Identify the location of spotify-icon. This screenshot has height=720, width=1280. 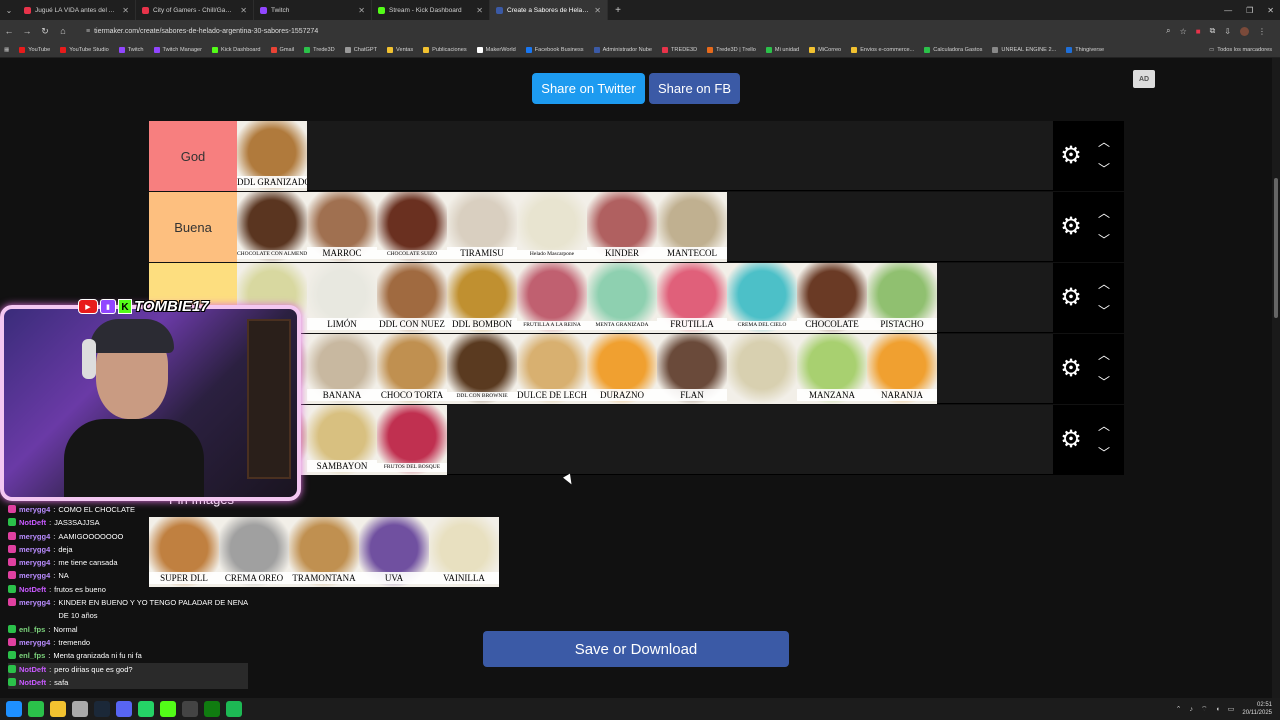
(234, 709).